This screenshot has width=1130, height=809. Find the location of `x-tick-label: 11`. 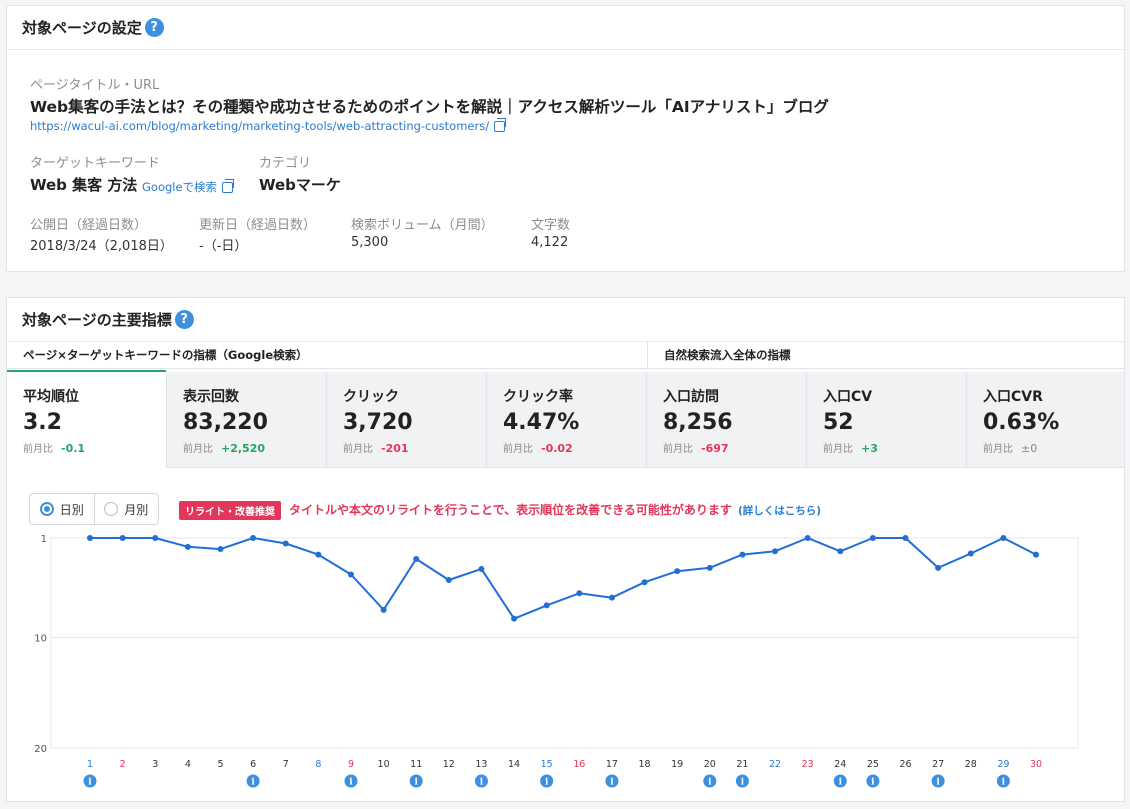

x-tick-label: 11 is located at coordinates (416, 764).